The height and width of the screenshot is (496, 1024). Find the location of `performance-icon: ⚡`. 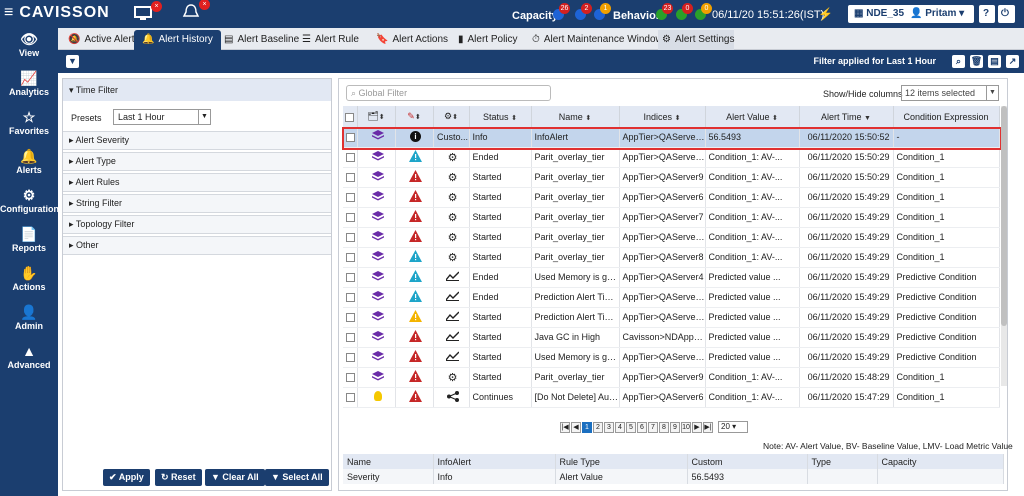

performance-icon: ⚡ is located at coordinates (825, 14).